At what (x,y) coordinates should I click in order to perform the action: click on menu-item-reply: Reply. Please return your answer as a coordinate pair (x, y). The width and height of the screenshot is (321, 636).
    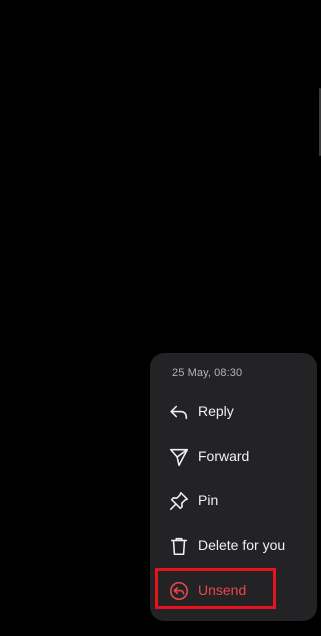
    Looking at the image, I should click on (233, 412).